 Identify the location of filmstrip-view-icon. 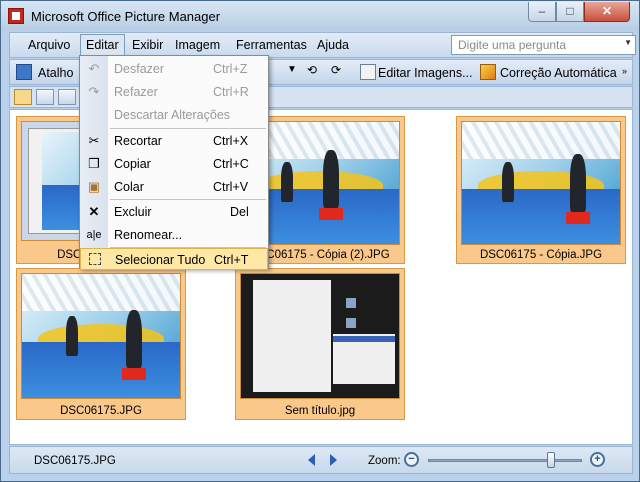
(45, 97).